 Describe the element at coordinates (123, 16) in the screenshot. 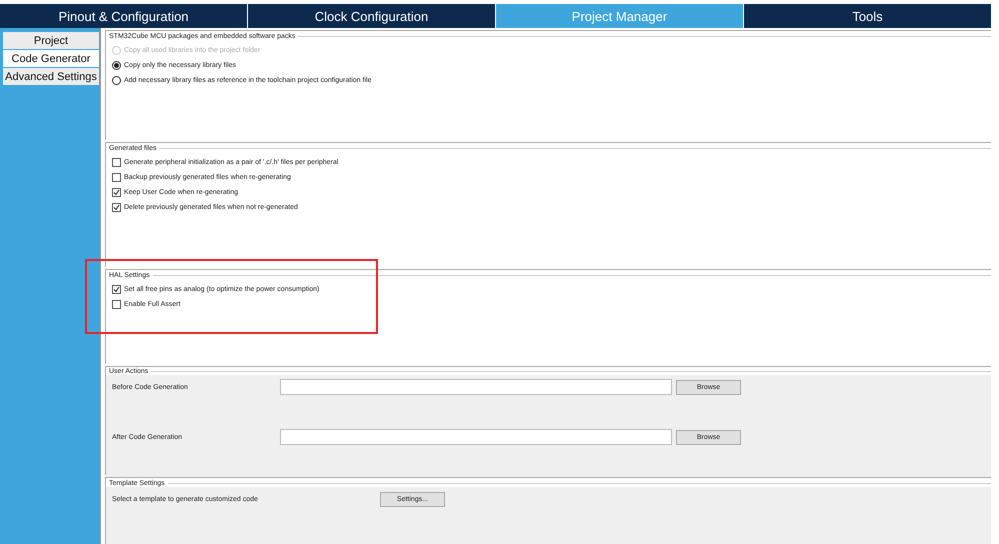

I see `tab: Pinout & Configuration` at that location.